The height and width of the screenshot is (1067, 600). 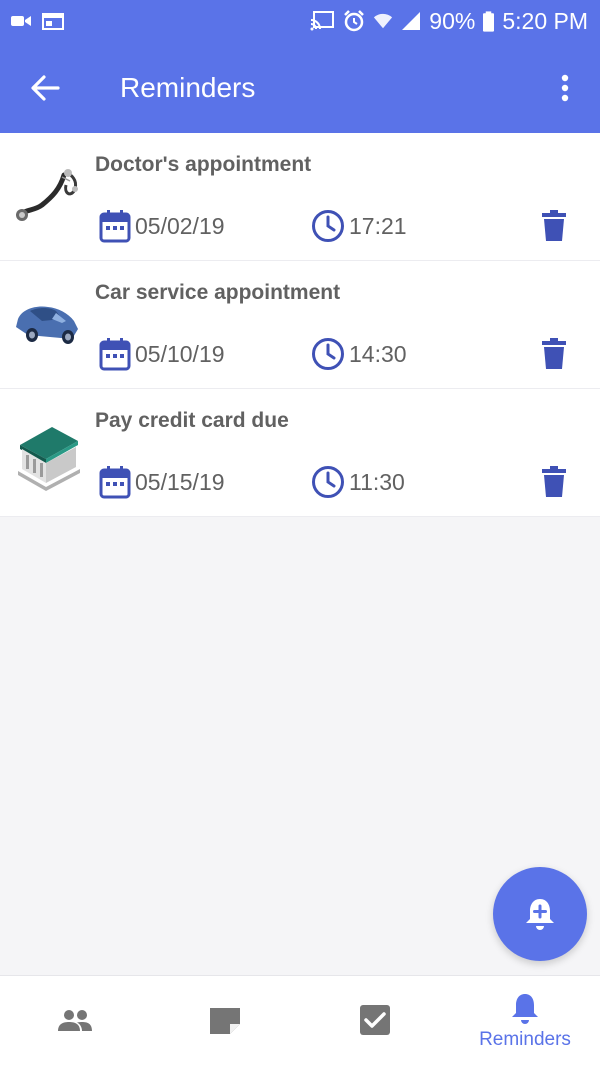 I want to click on bell-plus-icon, so click(x=540, y=914).